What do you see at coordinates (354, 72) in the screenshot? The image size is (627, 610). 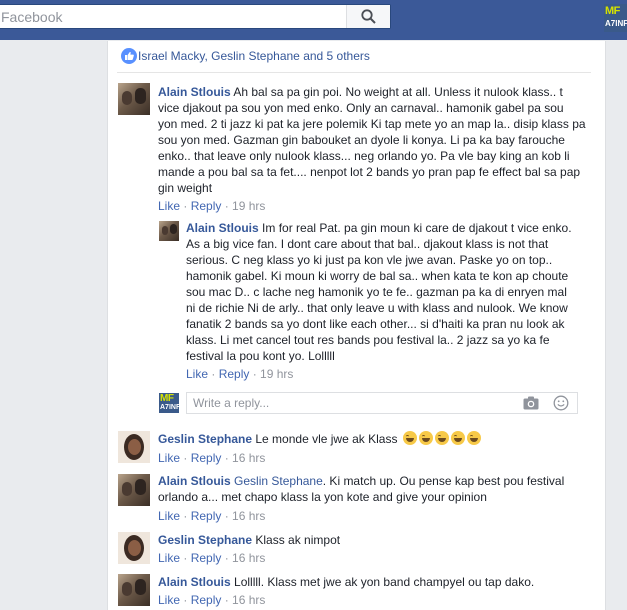 I see `divider` at bounding box center [354, 72].